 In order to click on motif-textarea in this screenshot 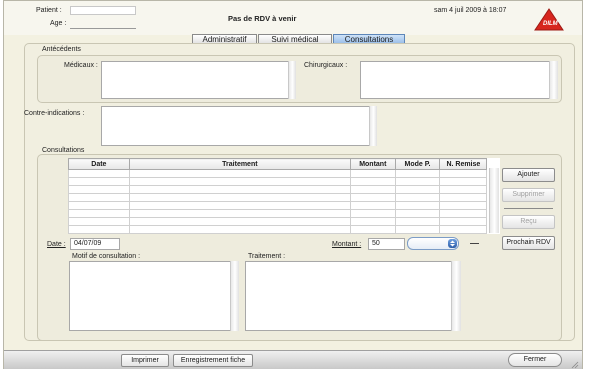, I will do `click(154, 296)`.